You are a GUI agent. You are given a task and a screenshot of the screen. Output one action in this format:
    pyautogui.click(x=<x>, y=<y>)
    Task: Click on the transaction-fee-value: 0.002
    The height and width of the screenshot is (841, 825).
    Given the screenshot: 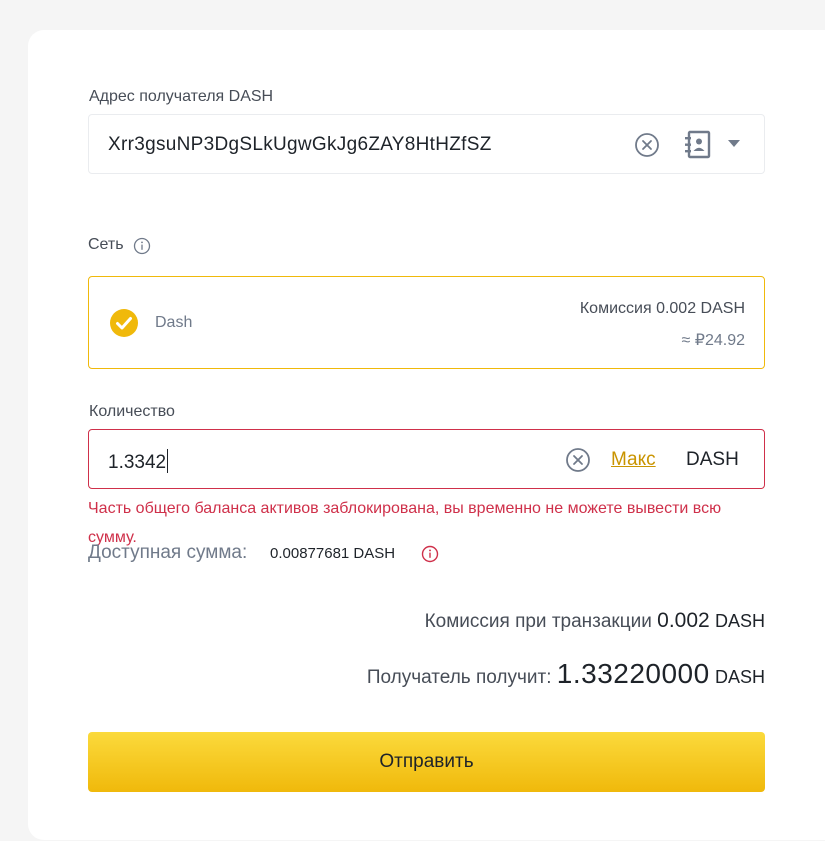 What is the action you would take?
    pyautogui.click(x=683, y=620)
    